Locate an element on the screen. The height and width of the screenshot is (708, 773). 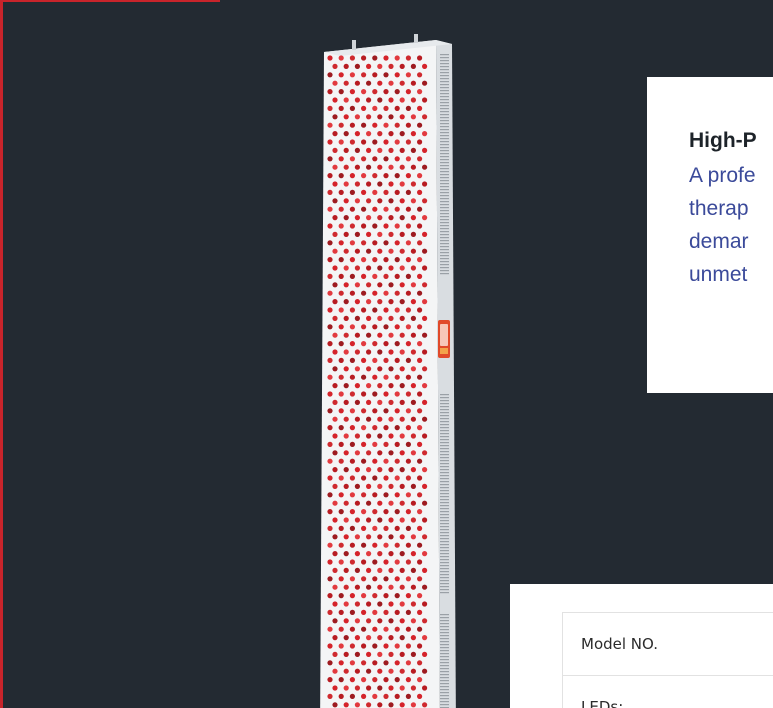
top-accent-border is located at coordinates (110, 1).